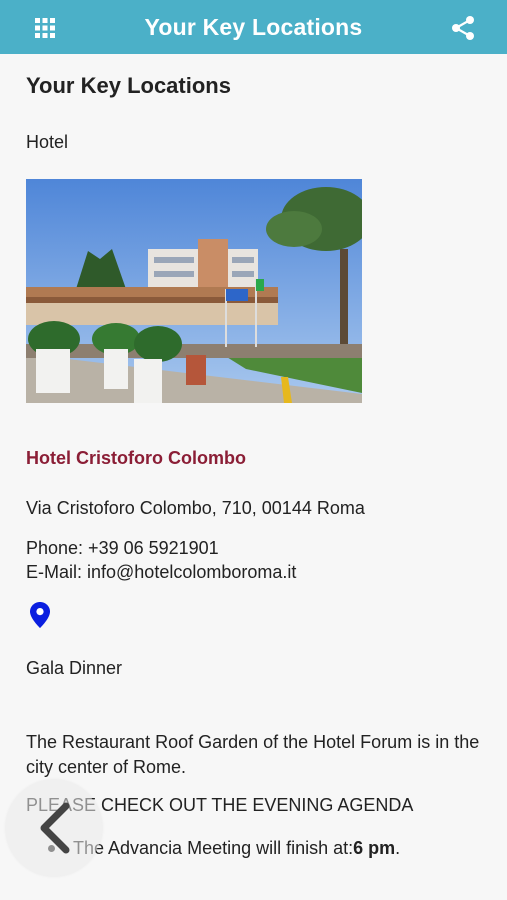 Image resolution: width=507 pixels, height=900 pixels. Describe the element at coordinates (398, 848) in the screenshot. I see `agenda-item-suffix: .` at that location.